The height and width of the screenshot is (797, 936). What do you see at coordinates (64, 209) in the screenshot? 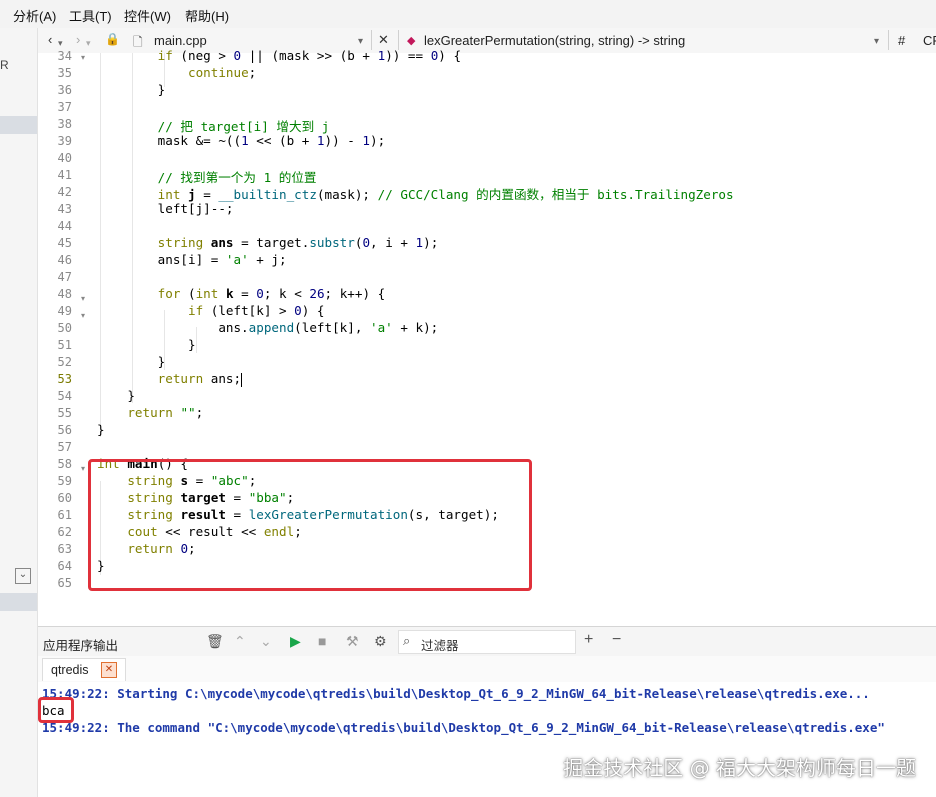
I see `line-number: 43` at bounding box center [64, 209].